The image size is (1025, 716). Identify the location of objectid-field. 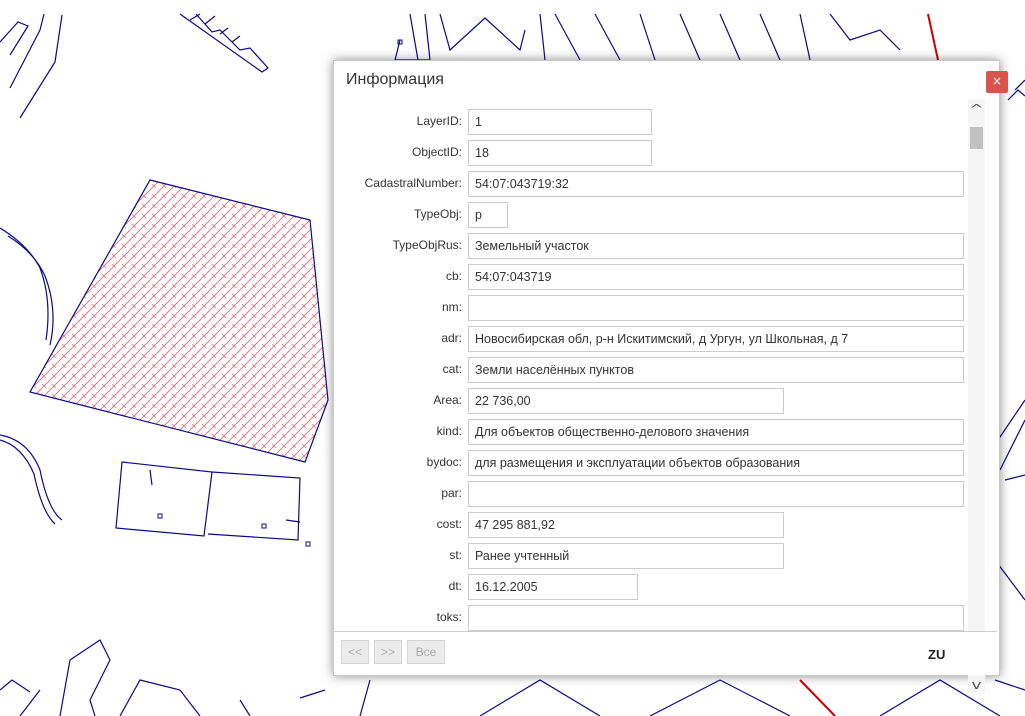
(560, 153).